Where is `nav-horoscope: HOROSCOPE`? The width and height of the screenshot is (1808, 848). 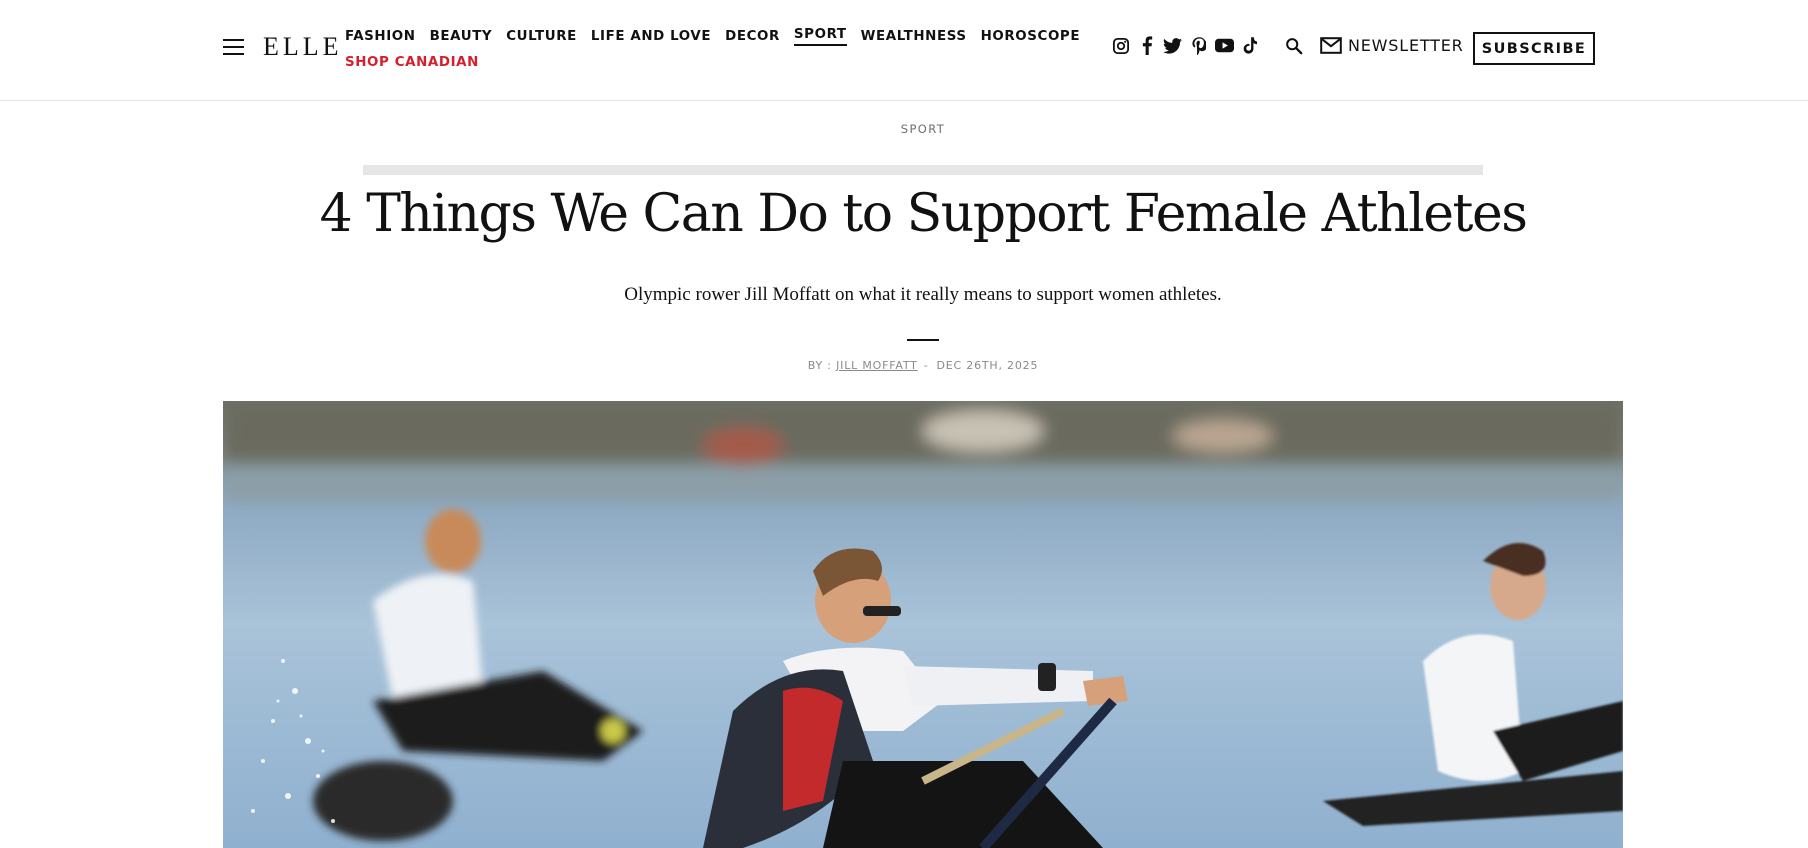
nav-horoscope: HOROSCOPE is located at coordinates (1031, 36).